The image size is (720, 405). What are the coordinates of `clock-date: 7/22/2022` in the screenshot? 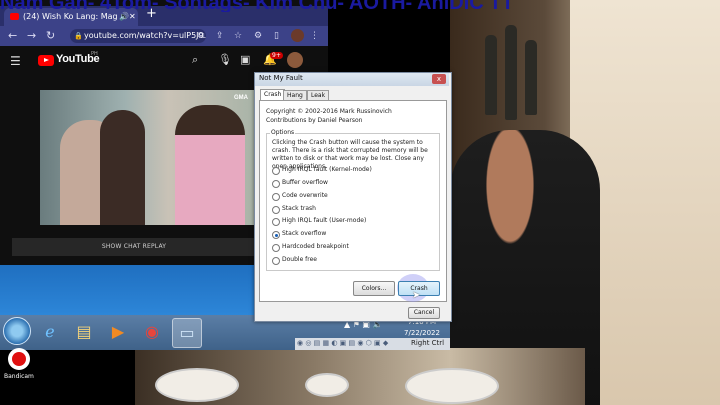 It's located at (422, 333).